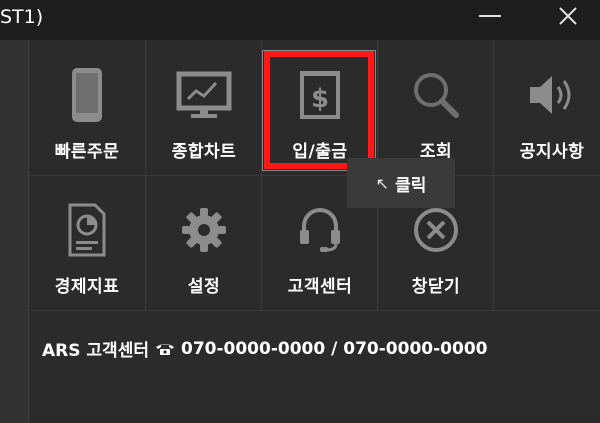 This screenshot has height=423, width=600. I want to click on close-icon, so click(568, 16).